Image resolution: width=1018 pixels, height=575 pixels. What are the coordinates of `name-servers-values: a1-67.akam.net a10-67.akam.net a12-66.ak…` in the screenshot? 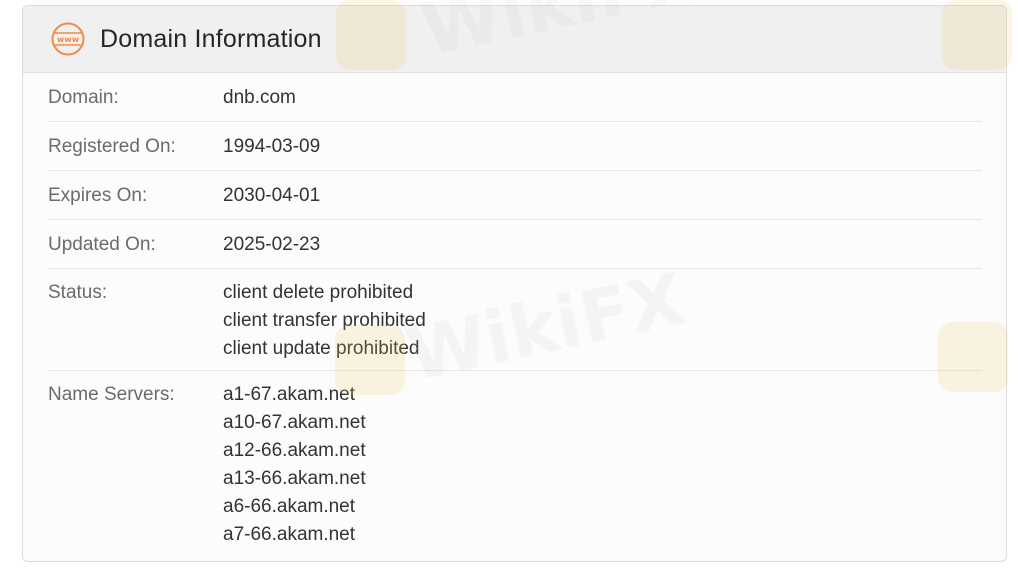 It's located at (294, 465).